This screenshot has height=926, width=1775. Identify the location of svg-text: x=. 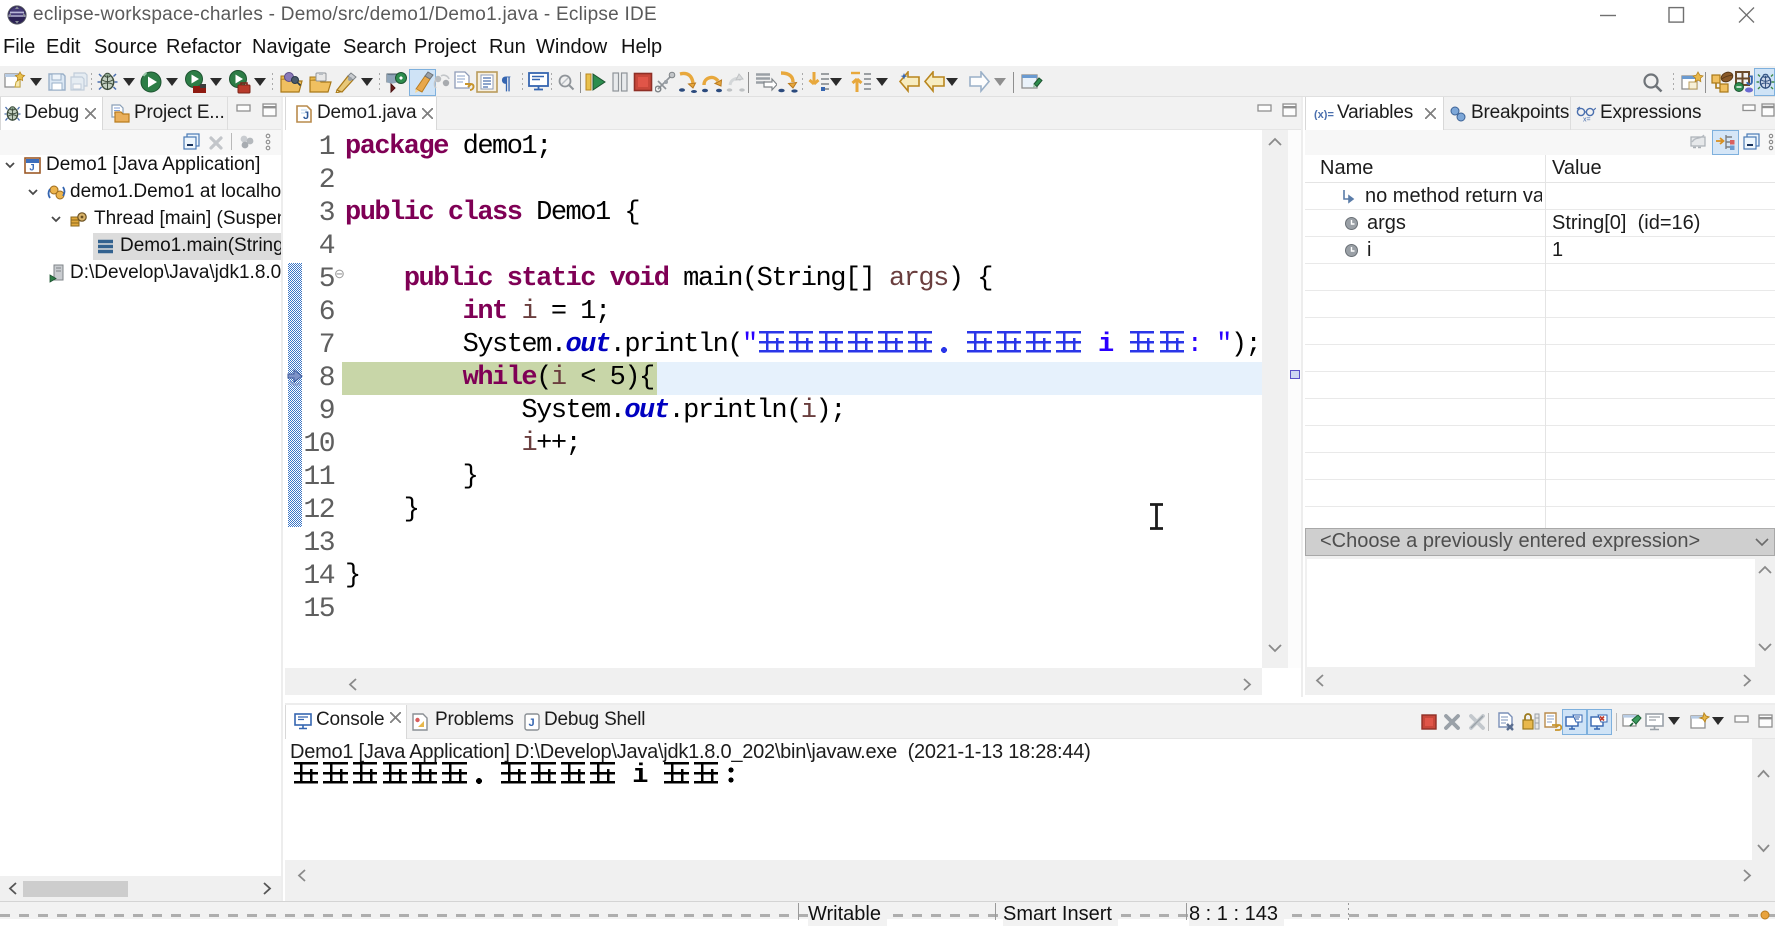
(1587, 120).